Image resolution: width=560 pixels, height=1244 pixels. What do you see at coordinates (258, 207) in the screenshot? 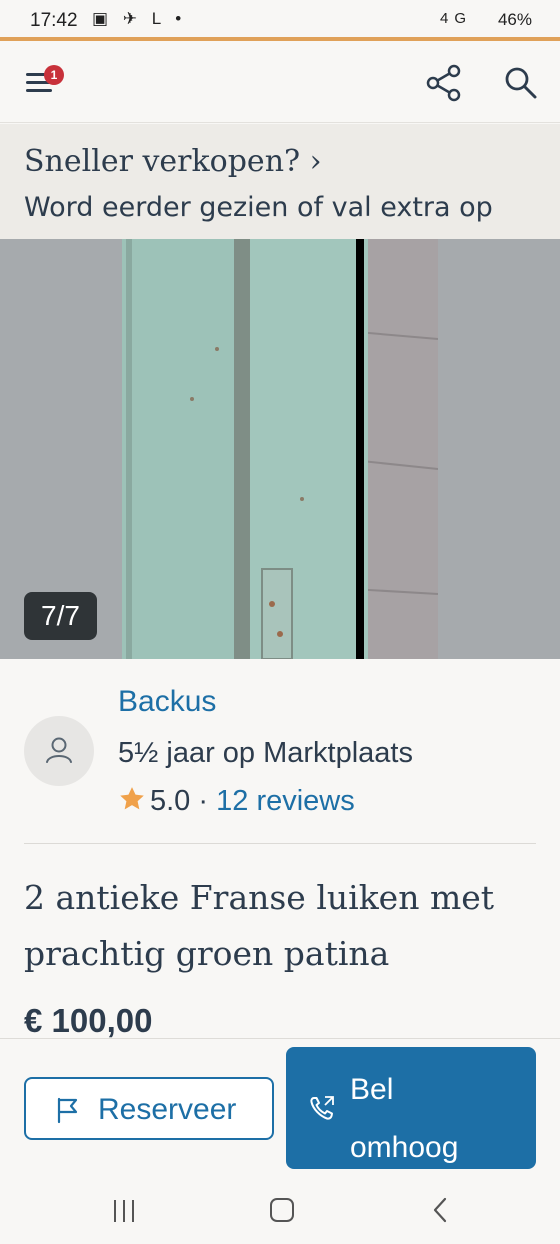
I see `promo-subtitle: Word eerder gezien of val extra op` at bounding box center [258, 207].